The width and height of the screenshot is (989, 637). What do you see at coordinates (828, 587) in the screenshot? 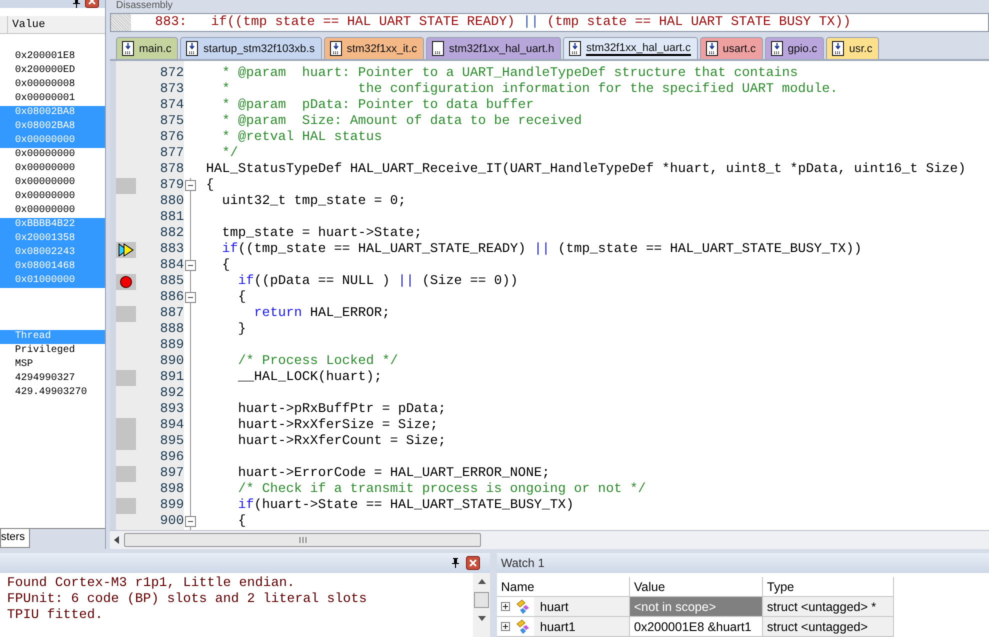
I see `column-header: Type` at bounding box center [828, 587].